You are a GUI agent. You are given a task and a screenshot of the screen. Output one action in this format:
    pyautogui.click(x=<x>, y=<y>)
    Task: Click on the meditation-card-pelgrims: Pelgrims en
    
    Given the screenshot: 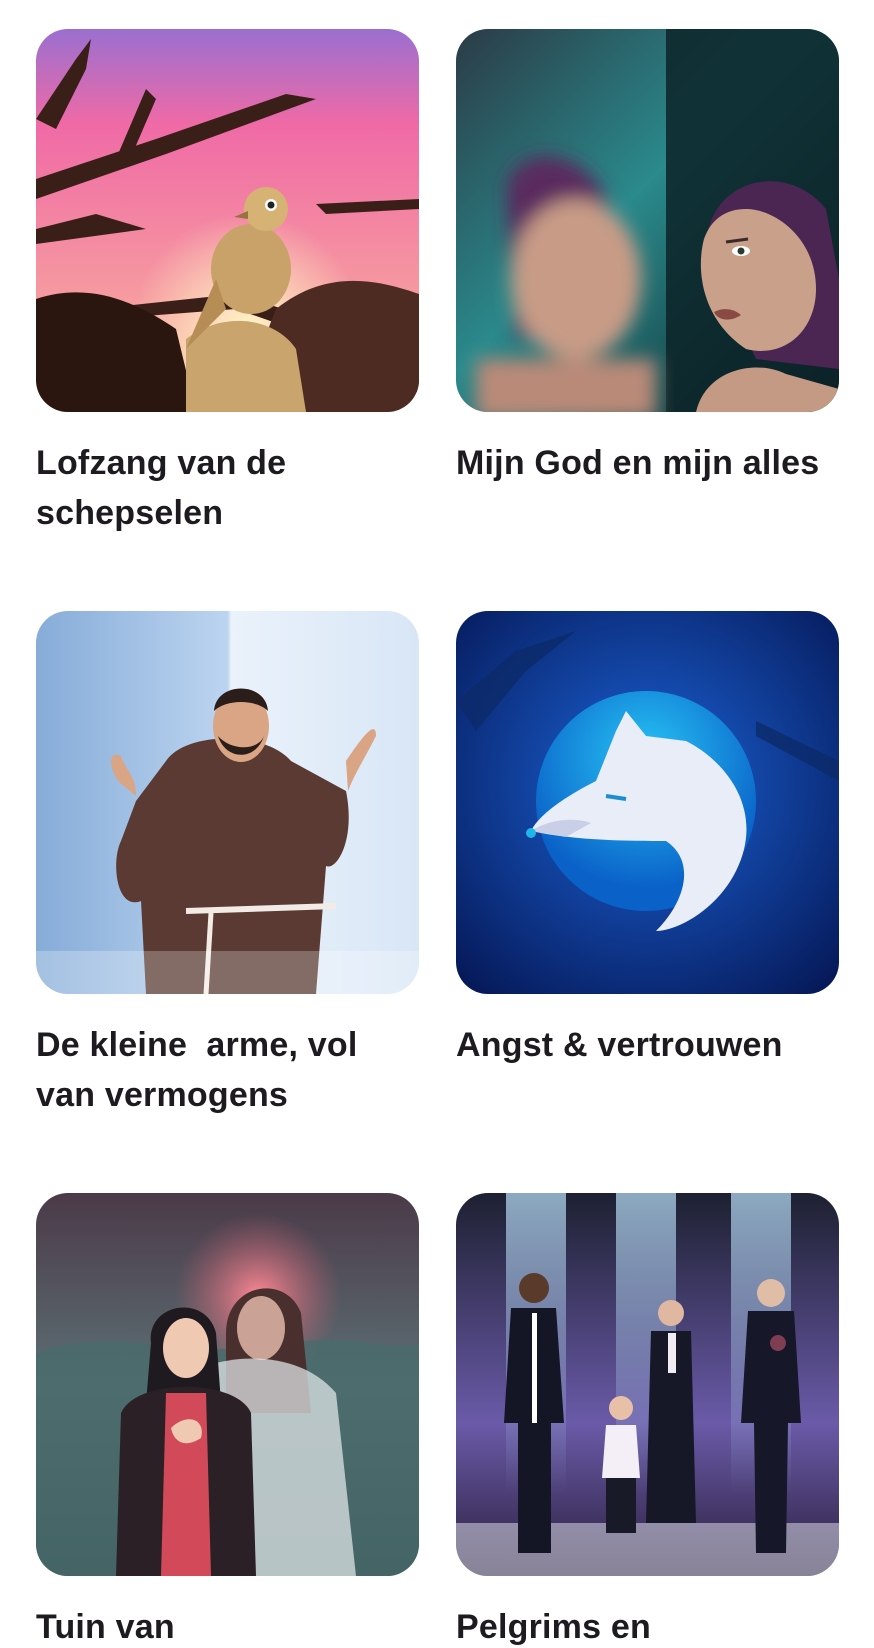 What is the action you would take?
    pyautogui.click(x=647, y=1420)
    